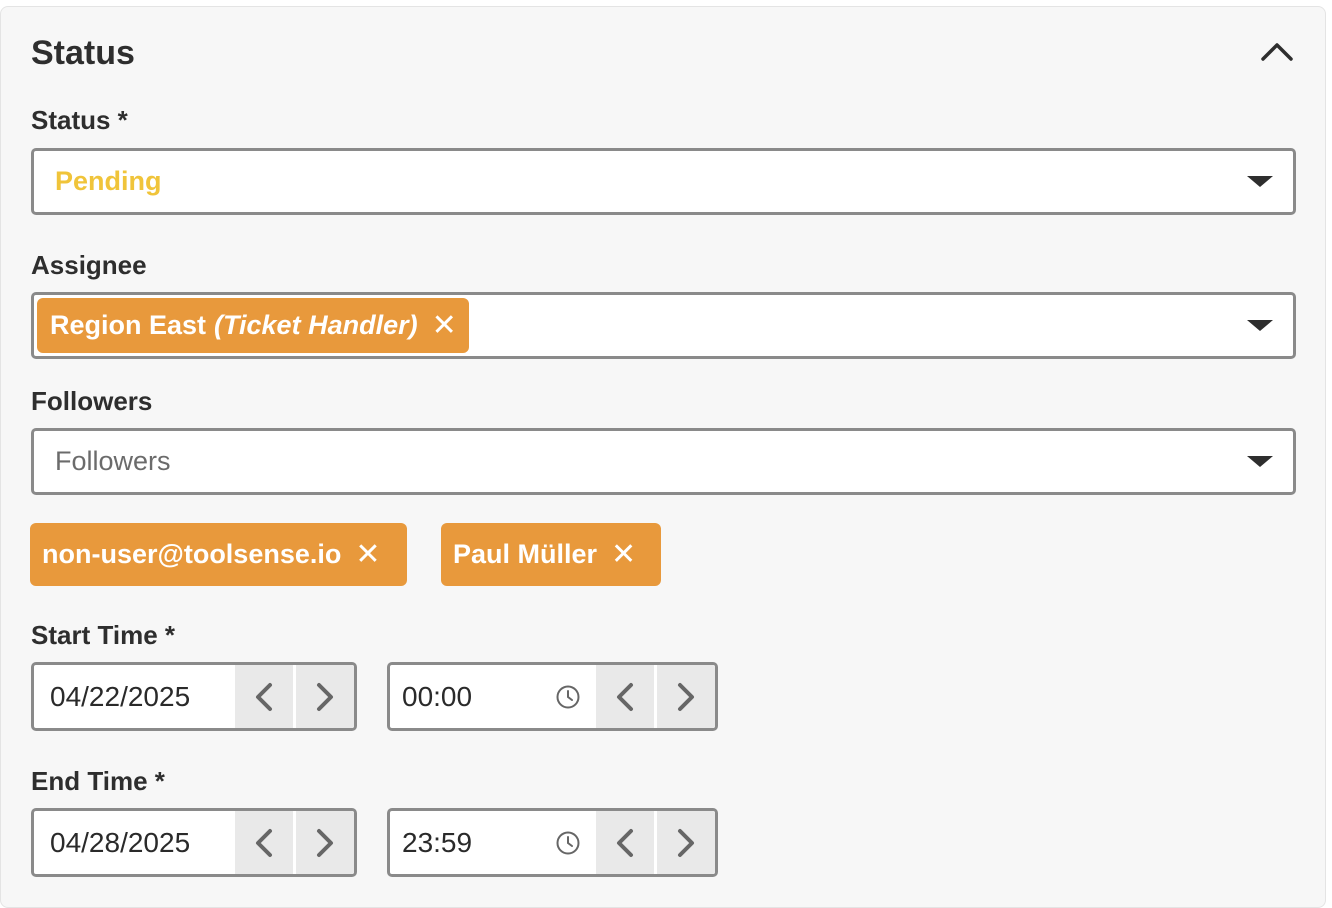 The height and width of the screenshot is (908, 1332). What do you see at coordinates (79, 120) in the screenshot?
I see `status-label: Status *` at bounding box center [79, 120].